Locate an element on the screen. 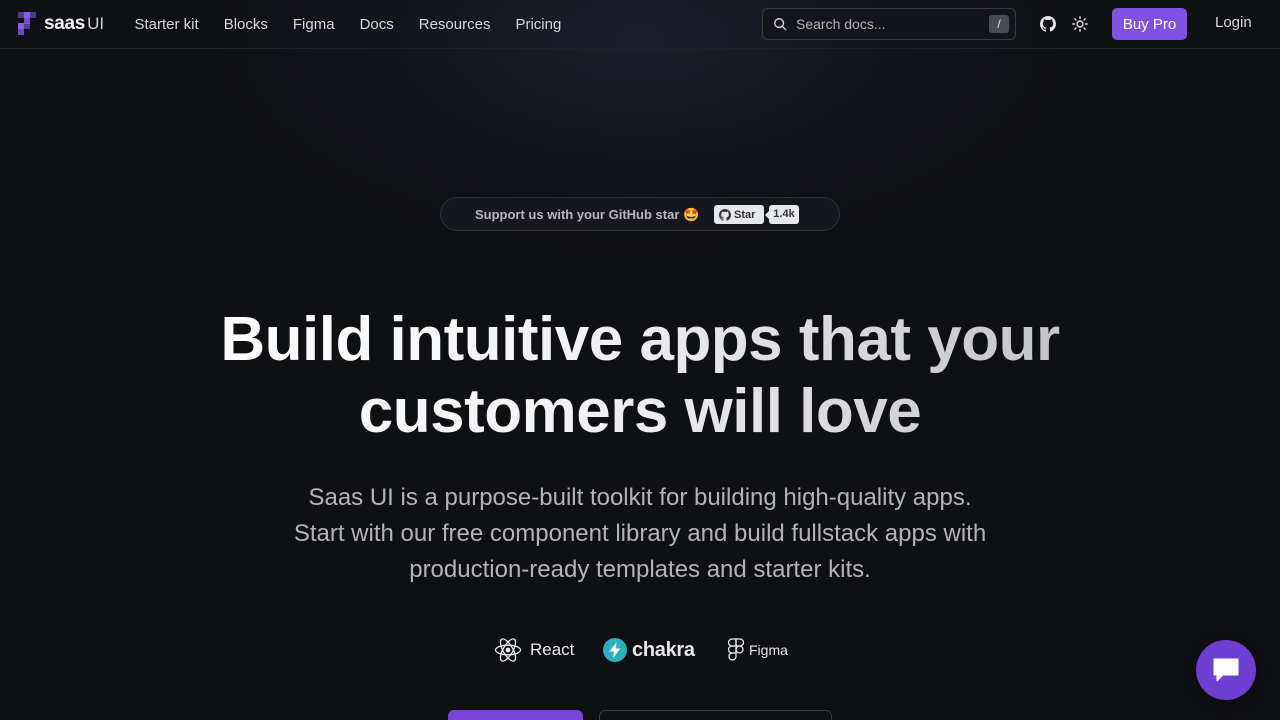 This screenshot has height=720, width=1280. chakra-logo: chakra is located at coordinates (649, 650).